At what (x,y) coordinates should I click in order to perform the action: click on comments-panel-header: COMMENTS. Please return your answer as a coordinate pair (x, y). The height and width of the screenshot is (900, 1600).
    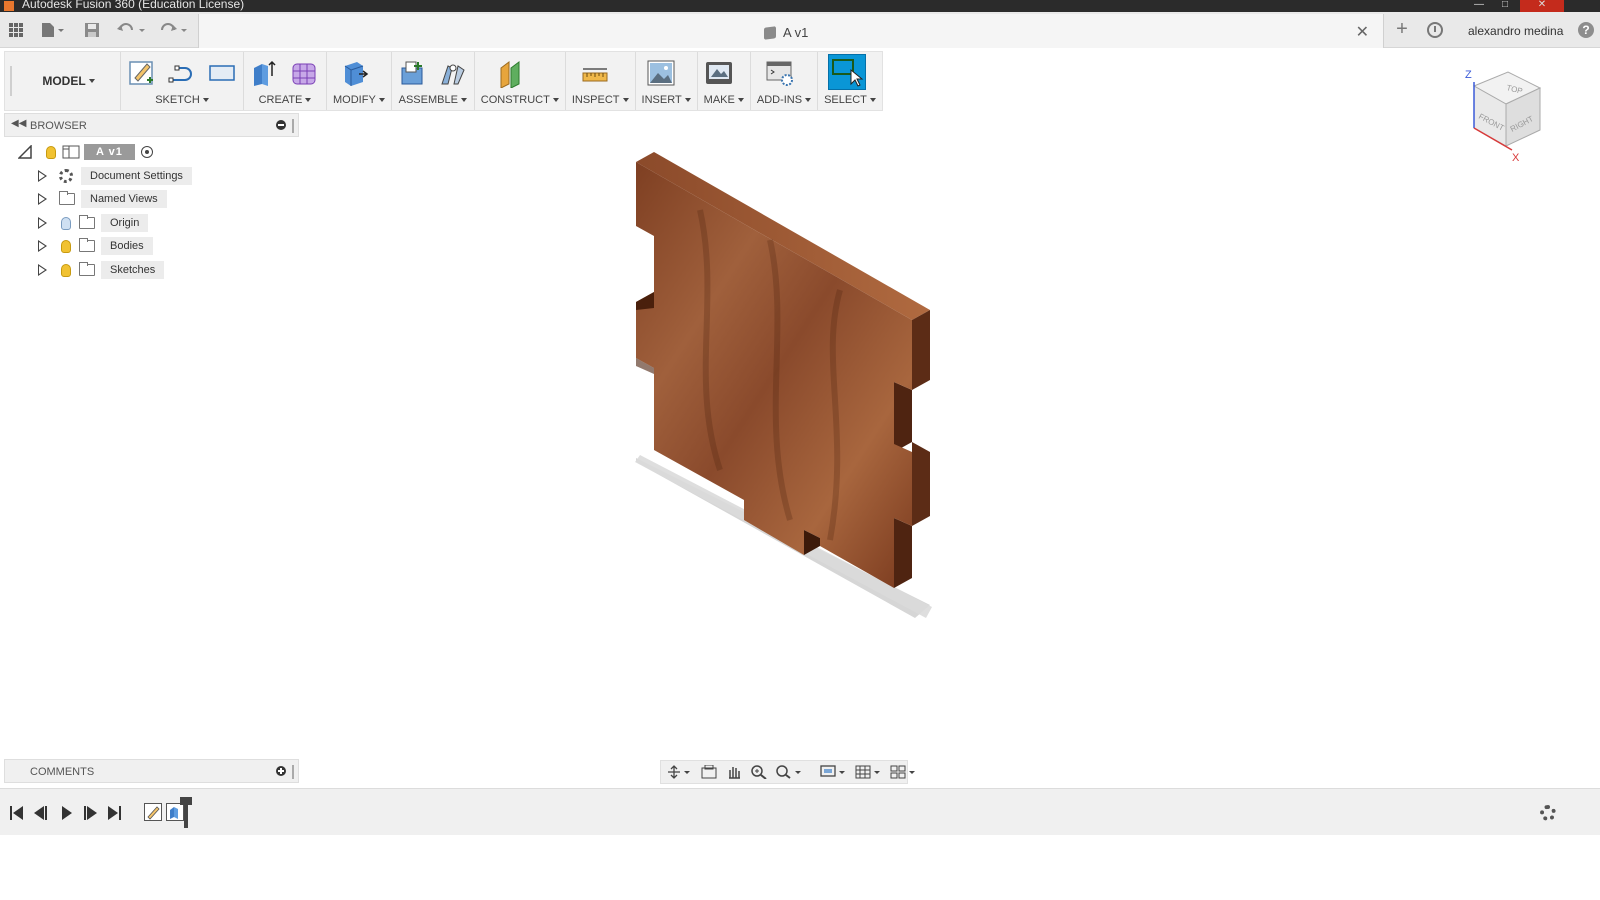
    Looking at the image, I should click on (151, 771).